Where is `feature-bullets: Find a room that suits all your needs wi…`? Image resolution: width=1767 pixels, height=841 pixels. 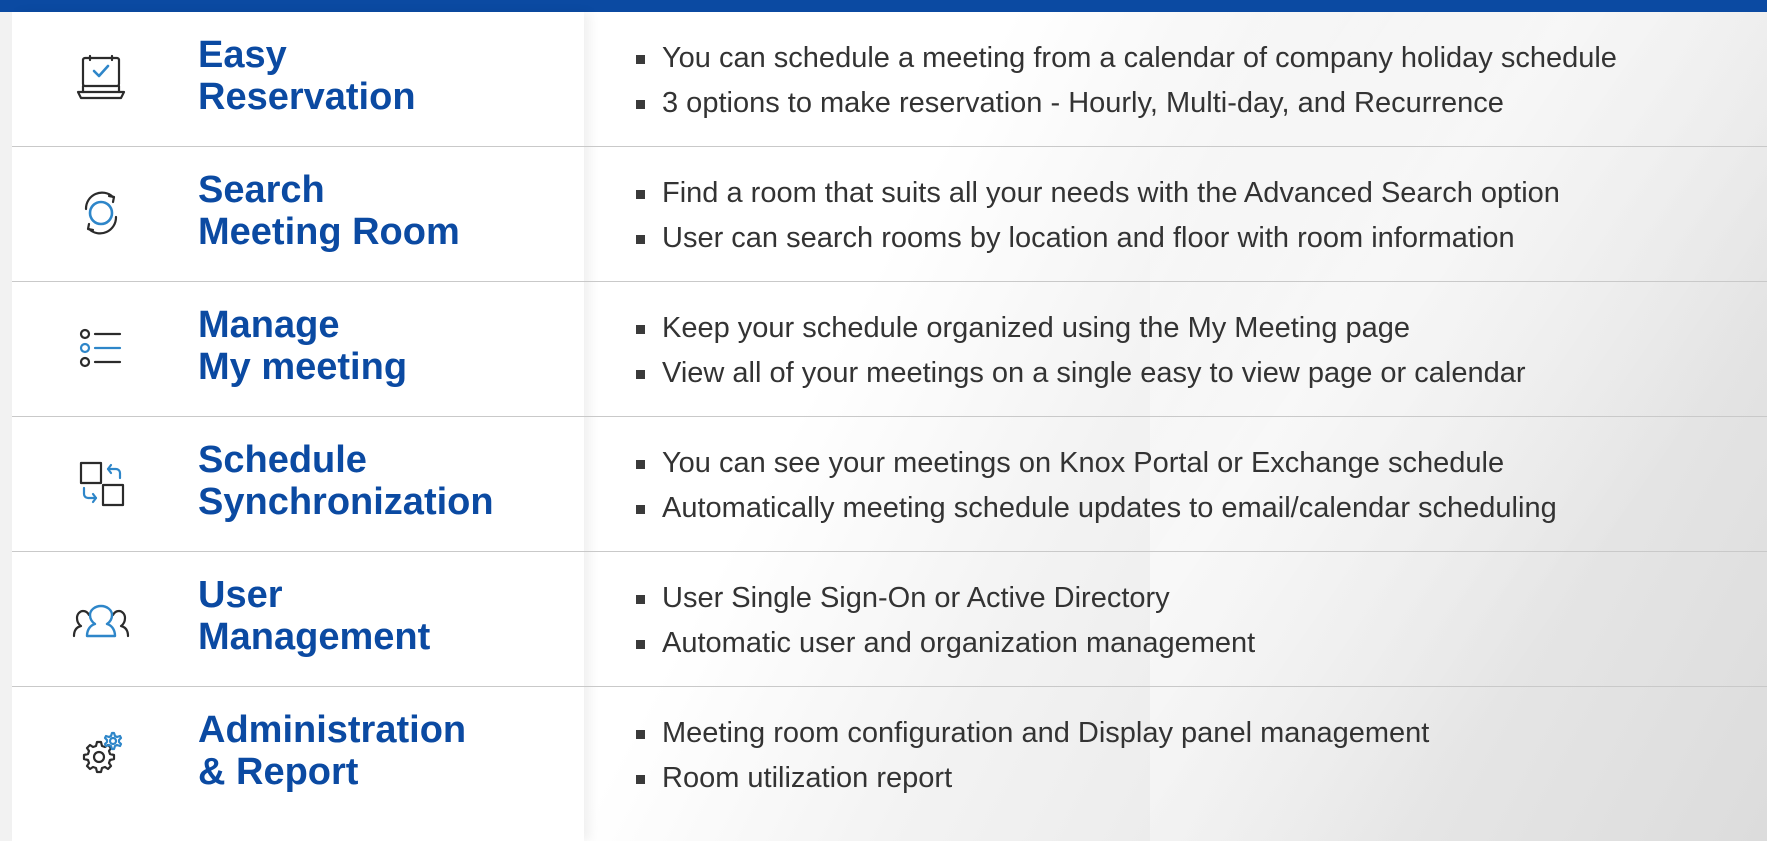 feature-bullets: Find a room that suits all your needs wi… is located at coordinates (1094, 216).